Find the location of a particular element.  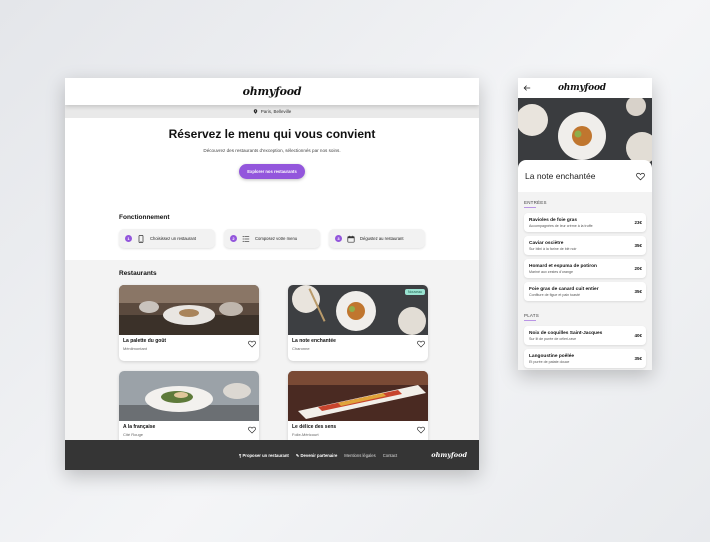

step-label: Composez votre menu is located at coordinates (276, 238).